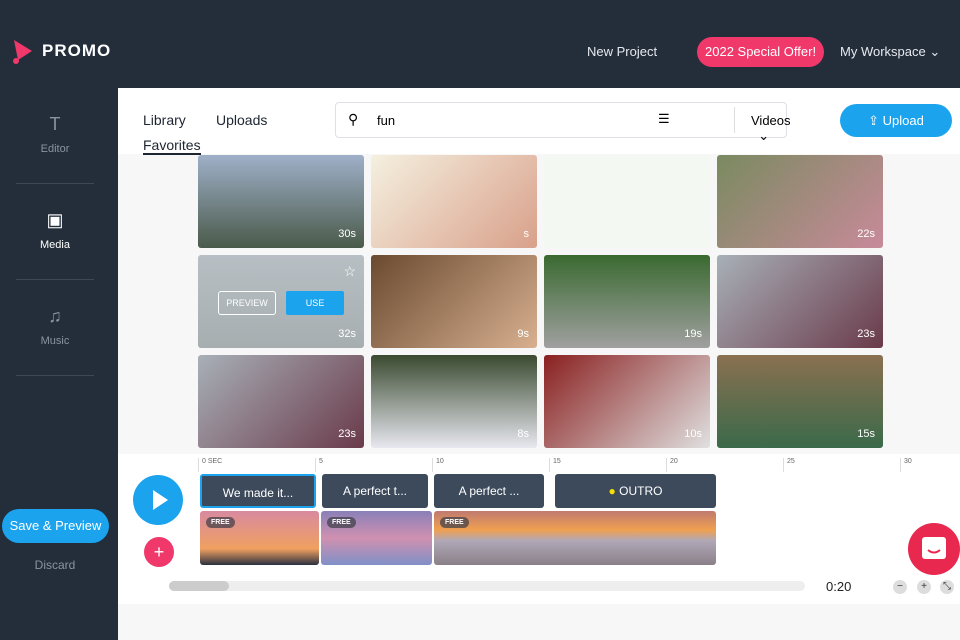 This screenshot has width=960, height=640. I want to click on media-thumb: 9s, so click(454, 301).